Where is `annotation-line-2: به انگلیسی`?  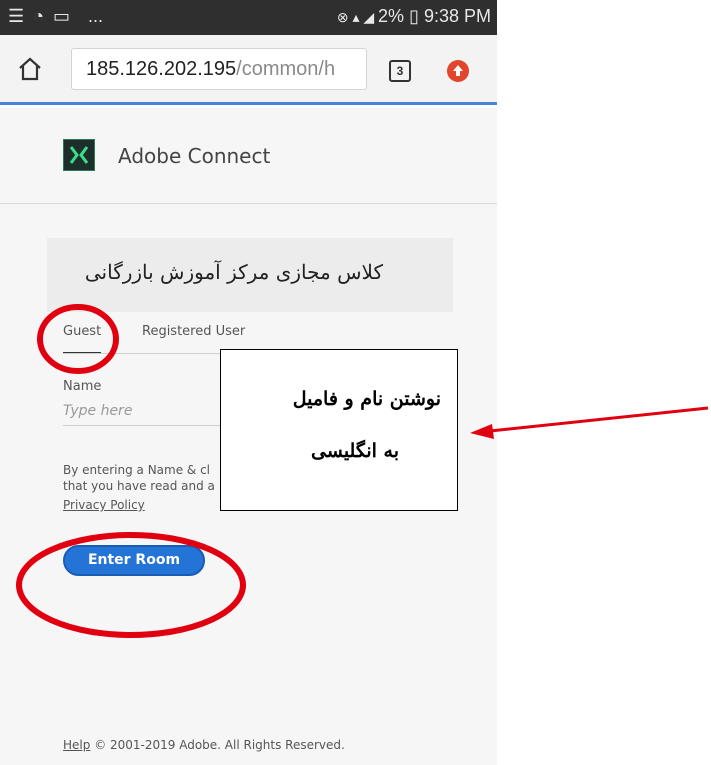 annotation-line-2: به انگلیسی is located at coordinates (355, 451).